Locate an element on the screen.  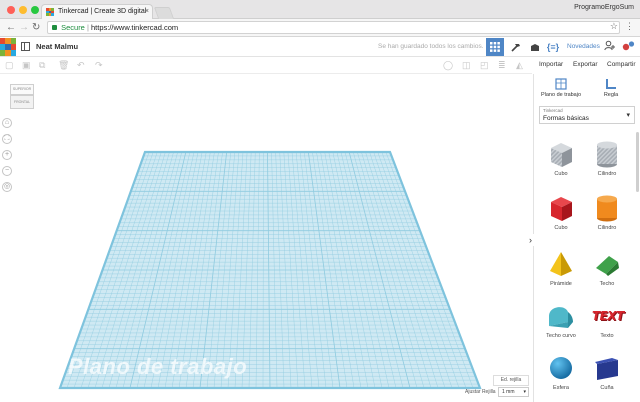
save-status: Se han guardado todos los cambios. is located at coordinates (431, 46).